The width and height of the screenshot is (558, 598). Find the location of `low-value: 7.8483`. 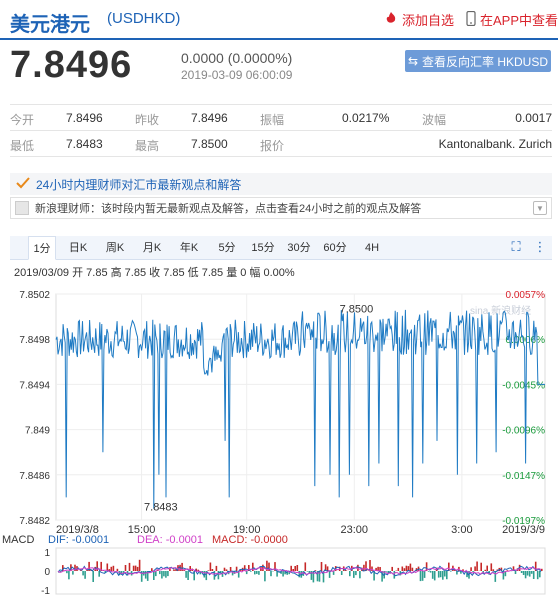

low-value: 7.8483 is located at coordinates (84, 144).